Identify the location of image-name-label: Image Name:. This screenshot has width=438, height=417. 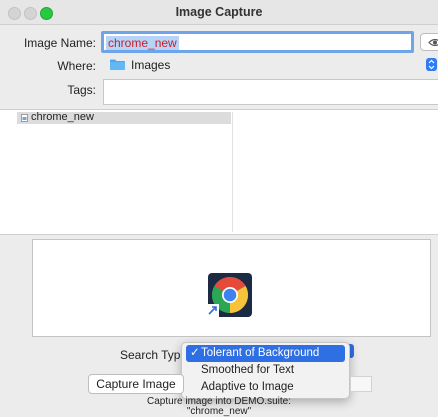
(59, 43).